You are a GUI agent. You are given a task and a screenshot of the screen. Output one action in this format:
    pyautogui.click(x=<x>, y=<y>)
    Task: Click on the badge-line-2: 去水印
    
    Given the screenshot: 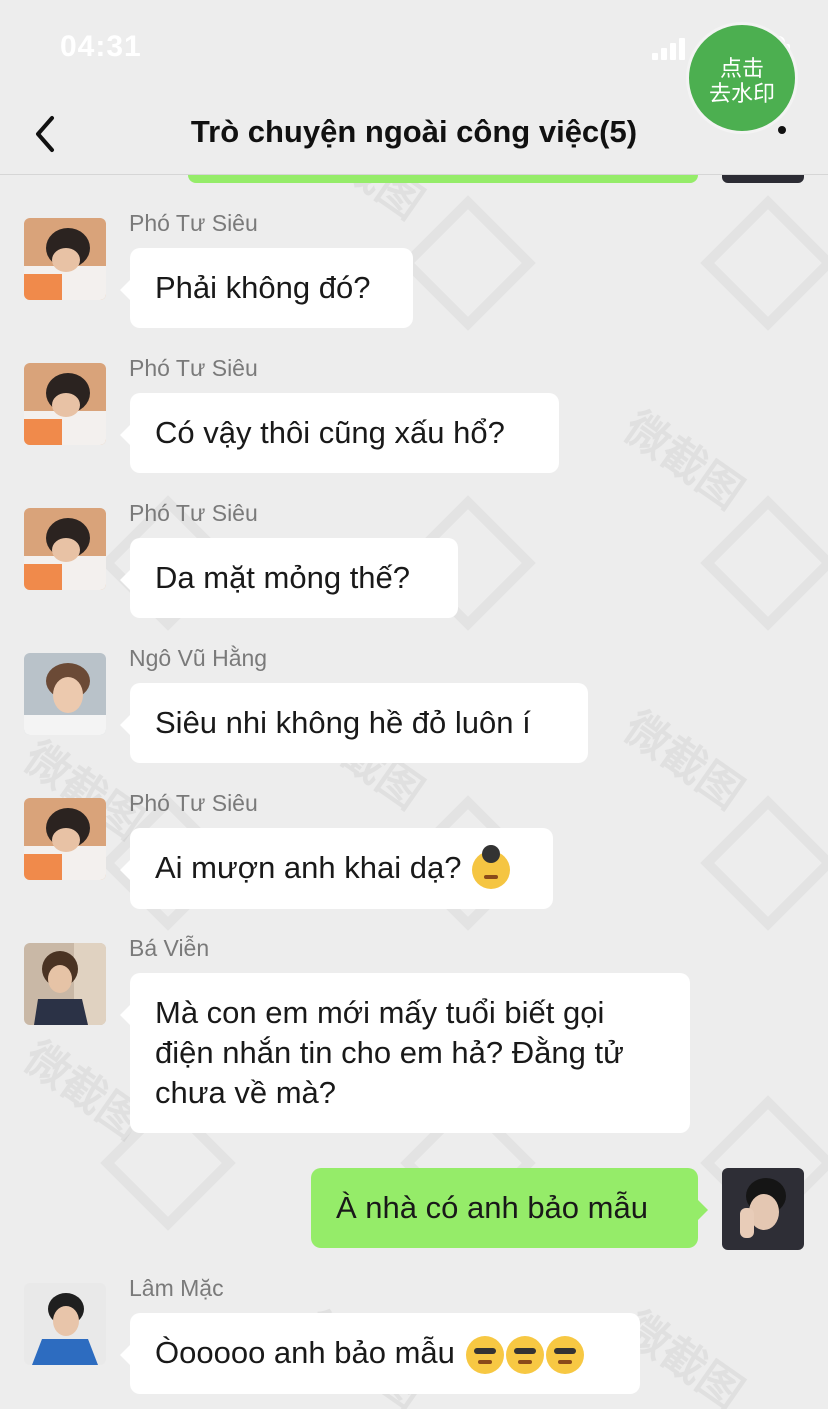 What is the action you would take?
    pyautogui.click(x=741, y=94)
    